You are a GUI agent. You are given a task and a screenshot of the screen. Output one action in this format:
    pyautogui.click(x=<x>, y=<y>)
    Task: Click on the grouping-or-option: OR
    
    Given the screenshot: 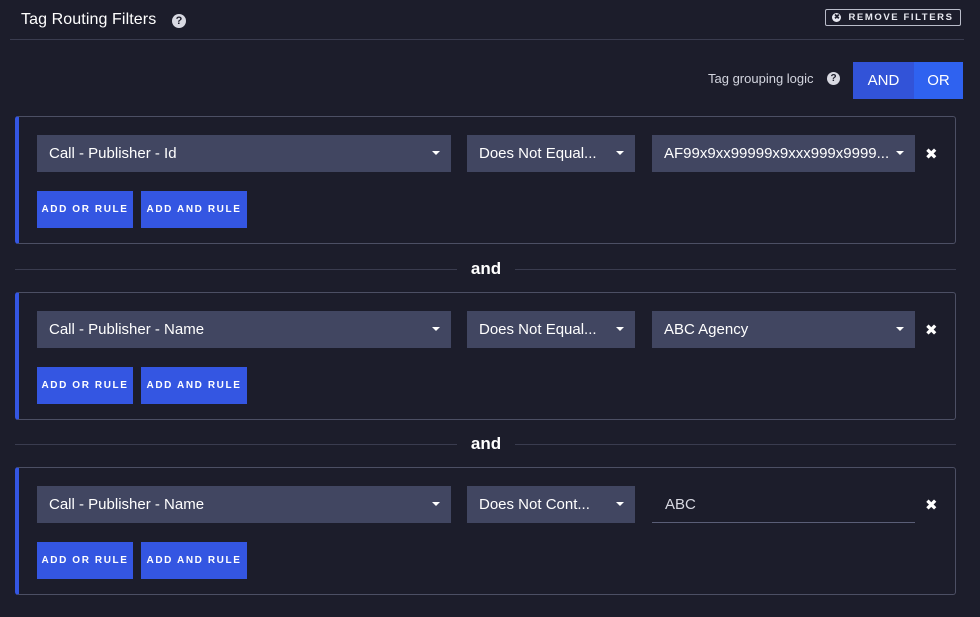 What is the action you would take?
    pyautogui.click(x=938, y=80)
    